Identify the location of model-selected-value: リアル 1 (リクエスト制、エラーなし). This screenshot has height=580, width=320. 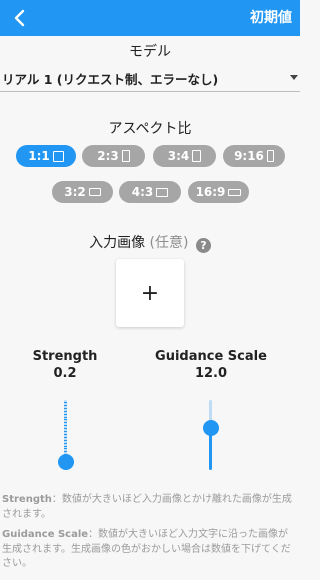
(110, 79).